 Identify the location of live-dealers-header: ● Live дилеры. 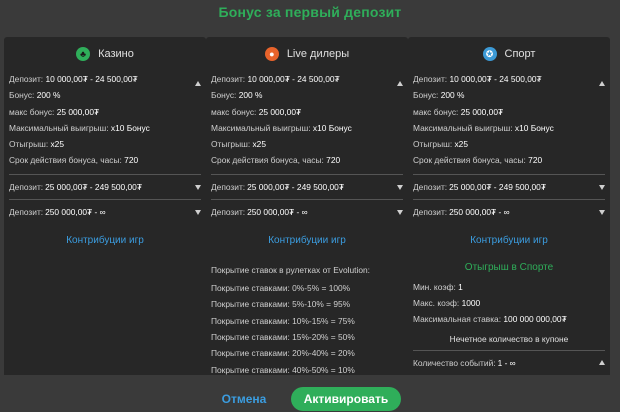
(307, 54).